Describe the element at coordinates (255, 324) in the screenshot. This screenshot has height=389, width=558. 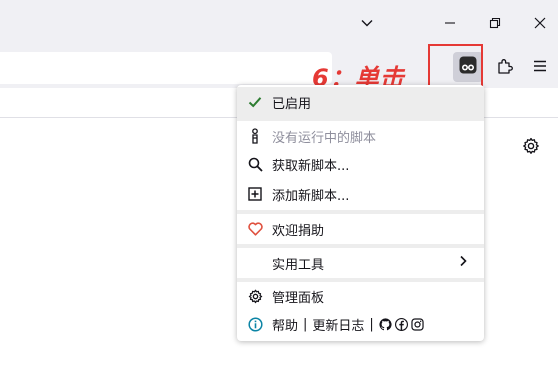
I see `info-icon` at that location.